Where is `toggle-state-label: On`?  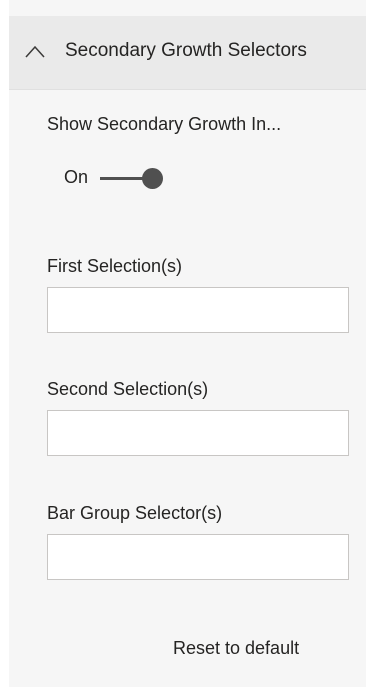 toggle-state-label: On is located at coordinates (76, 177).